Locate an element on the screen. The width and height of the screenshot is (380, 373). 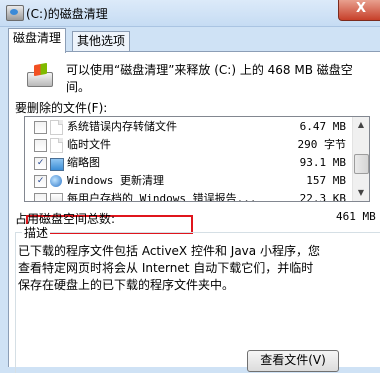
item-size: 290 字节 is located at coordinates (322, 144).